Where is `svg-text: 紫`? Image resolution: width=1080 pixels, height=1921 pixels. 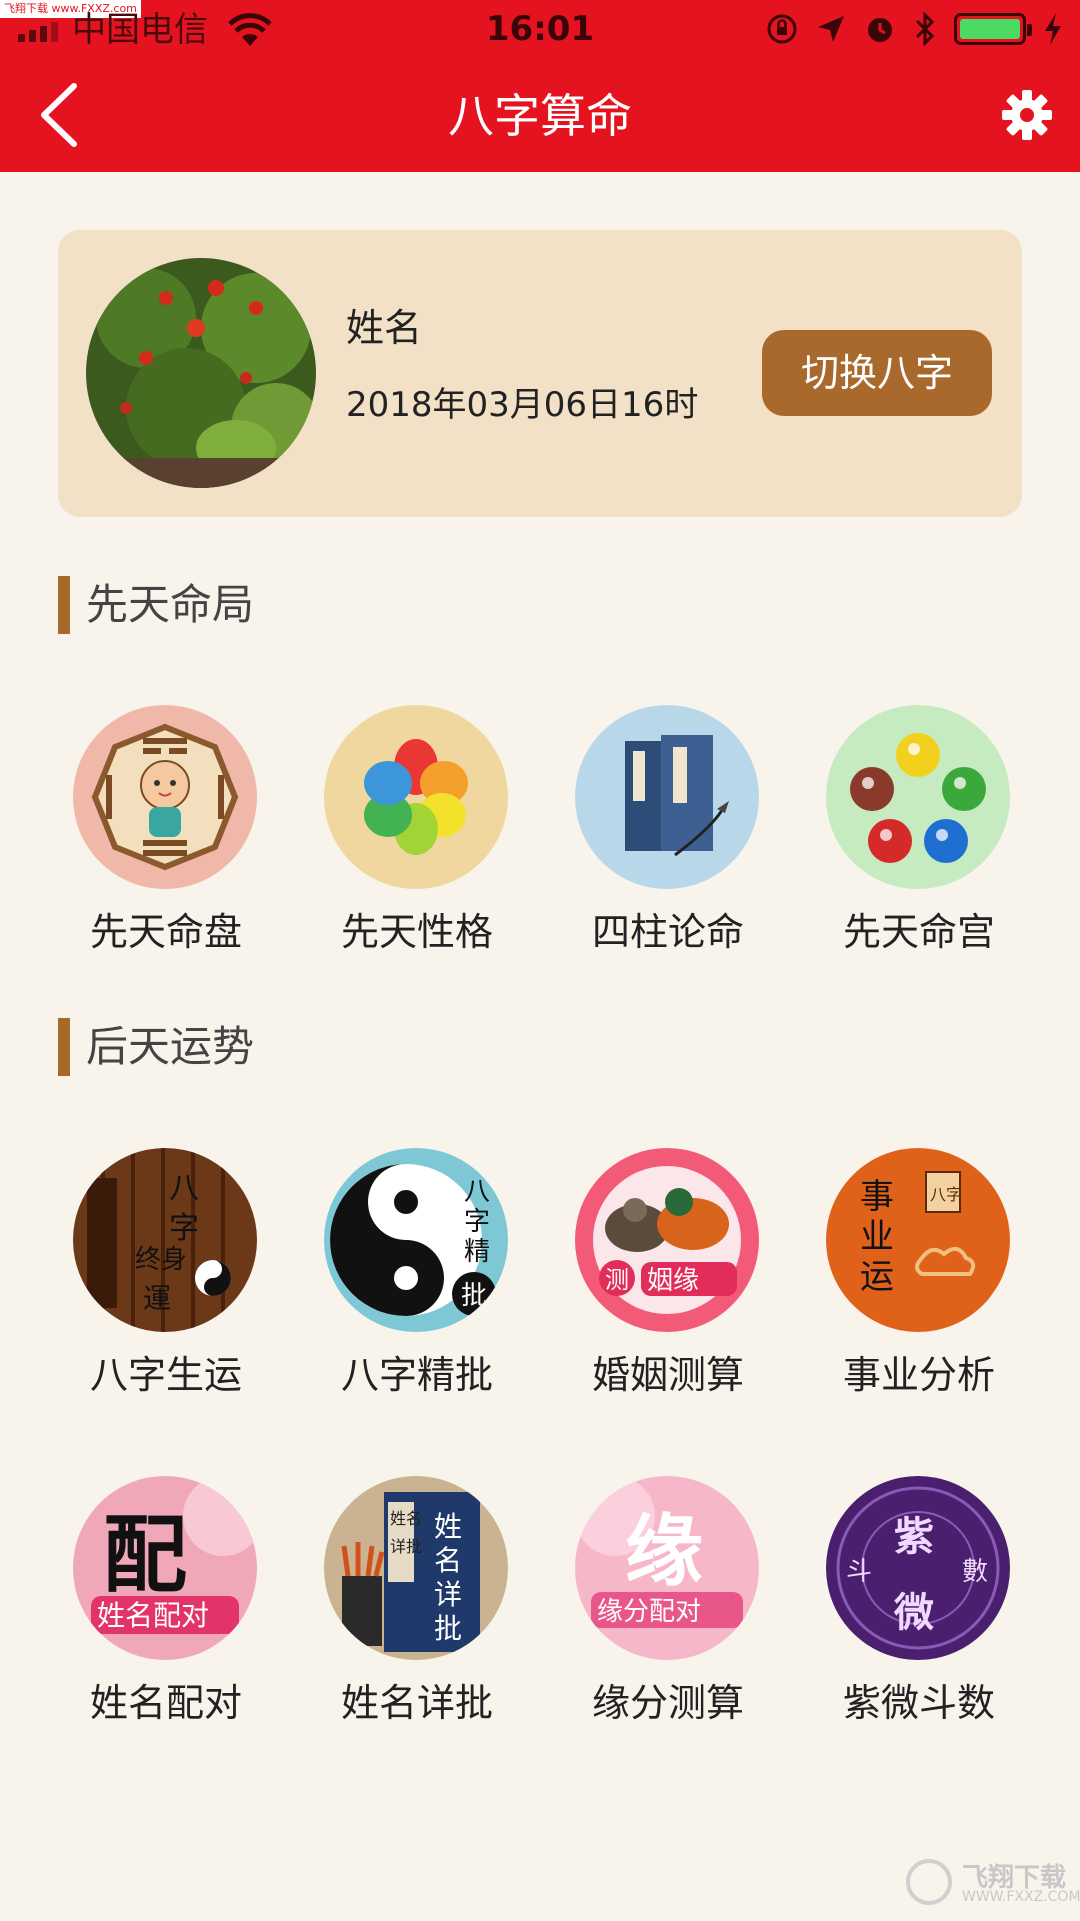
svg-text: 紫 is located at coordinates (914, 1536).